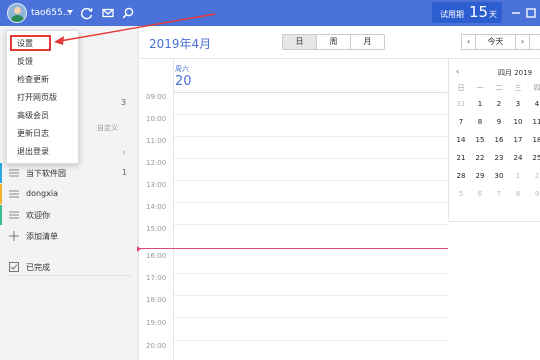  Describe the element at coordinates (480, 88) in the screenshot. I see `mini-weekday-label: 一` at that location.